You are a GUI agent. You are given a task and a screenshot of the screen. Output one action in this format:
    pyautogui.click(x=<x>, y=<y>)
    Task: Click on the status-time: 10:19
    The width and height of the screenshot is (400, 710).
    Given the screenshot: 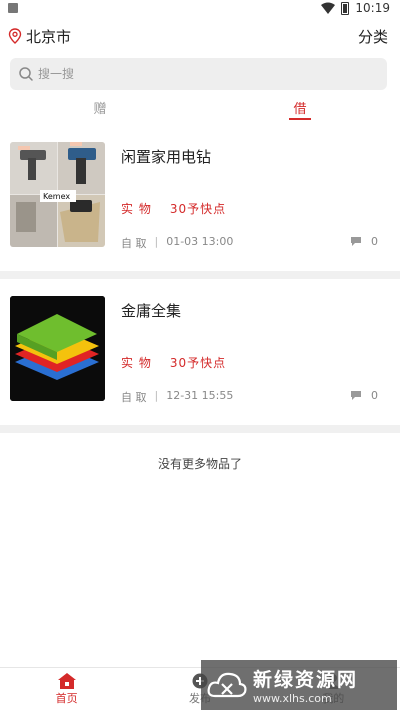 What is the action you would take?
    pyautogui.click(x=372, y=8)
    